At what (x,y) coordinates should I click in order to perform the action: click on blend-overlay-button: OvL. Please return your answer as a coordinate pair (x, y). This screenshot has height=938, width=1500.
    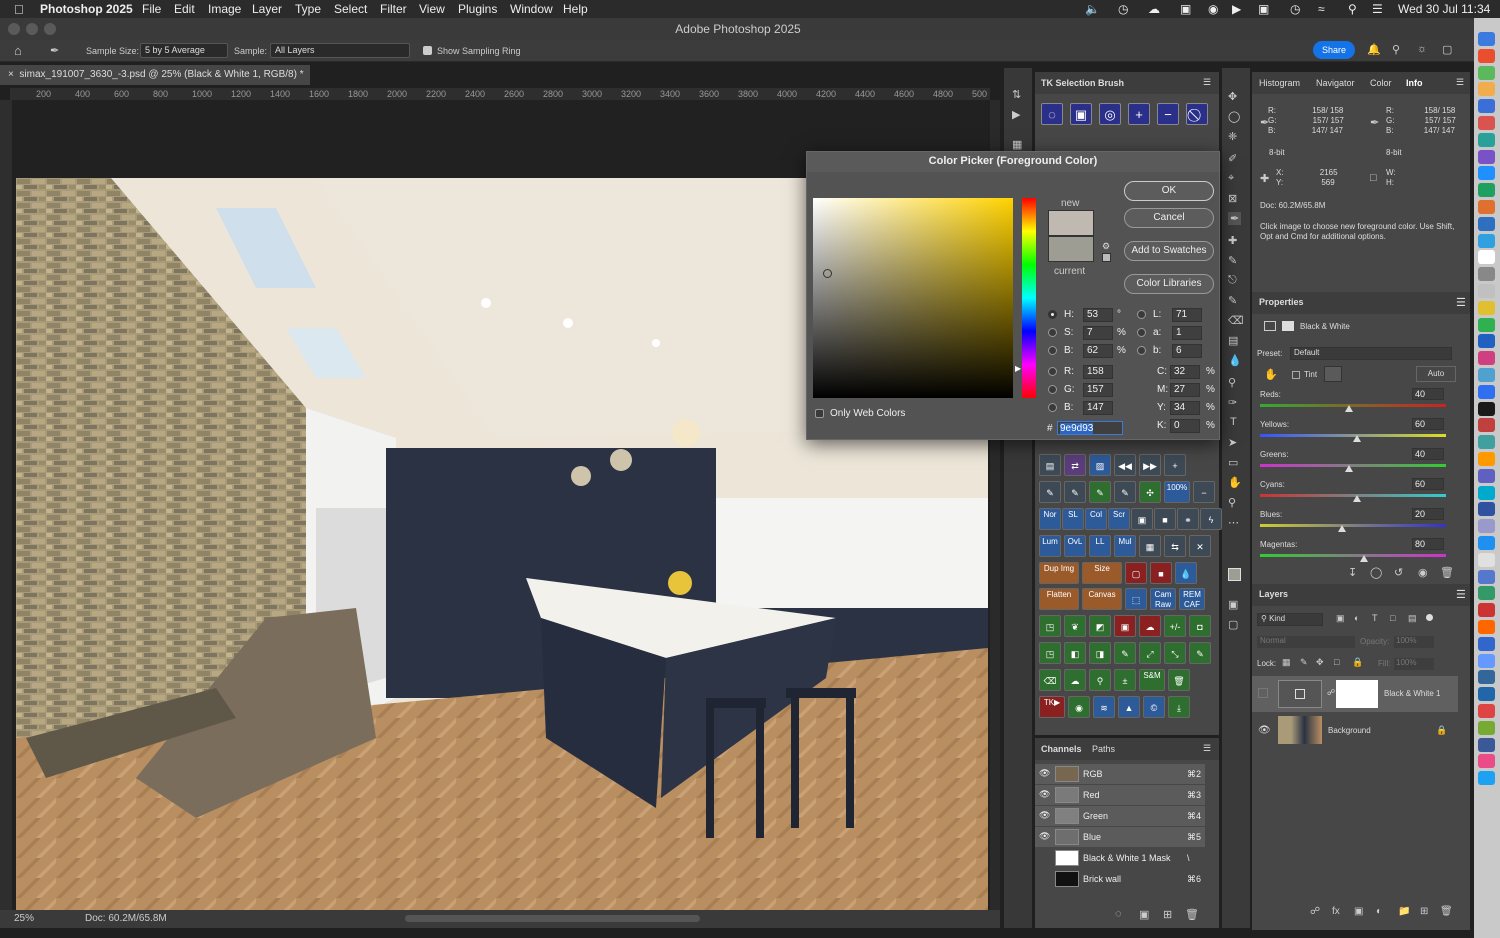
    Looking at the image, I should click on (1075, 546).